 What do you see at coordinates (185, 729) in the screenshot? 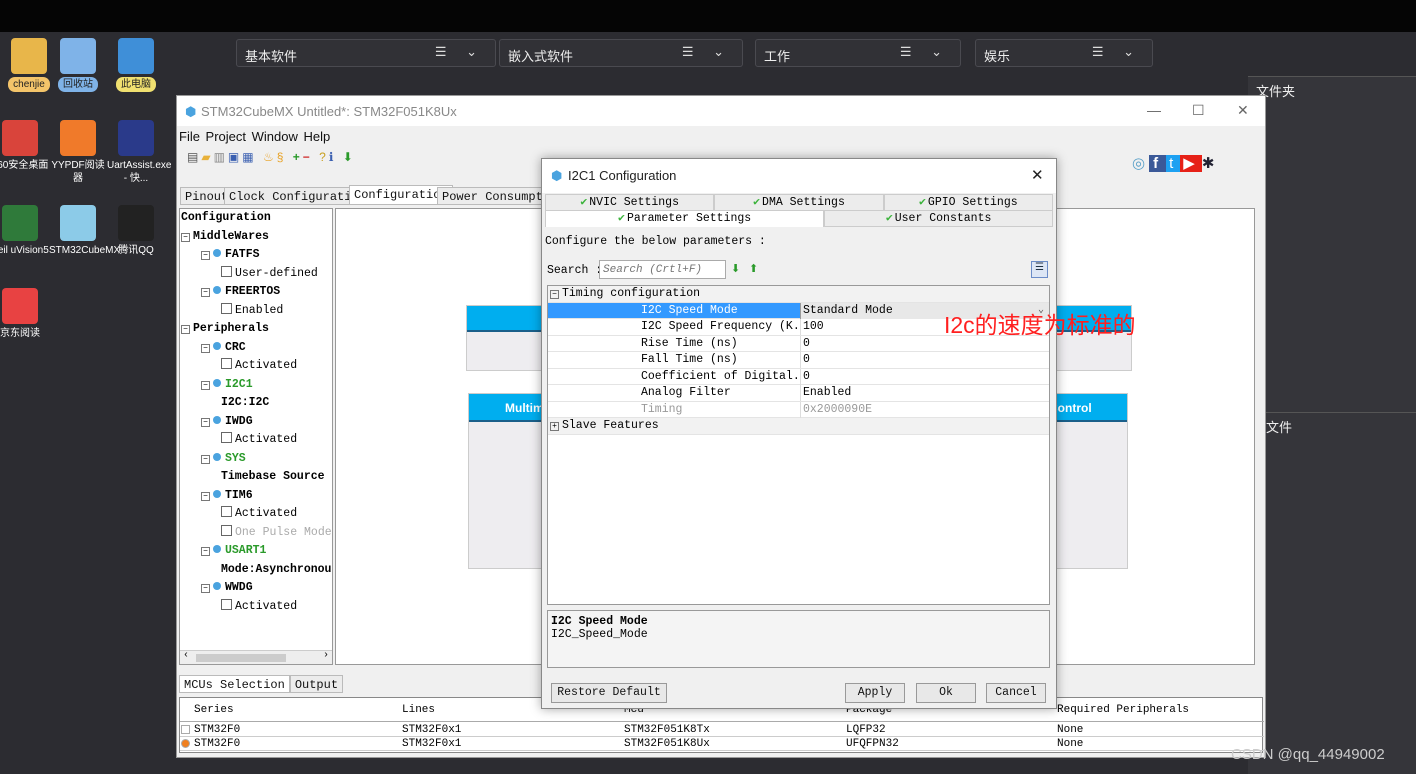
I see `radio-icon` at bounding box center [185, 729].